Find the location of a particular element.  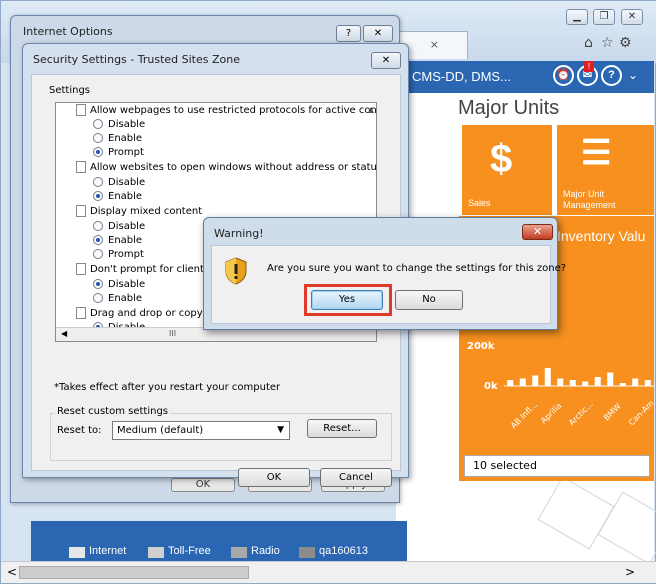

chevron-down-icon: ⌄ is located at coordinates (633, 75).